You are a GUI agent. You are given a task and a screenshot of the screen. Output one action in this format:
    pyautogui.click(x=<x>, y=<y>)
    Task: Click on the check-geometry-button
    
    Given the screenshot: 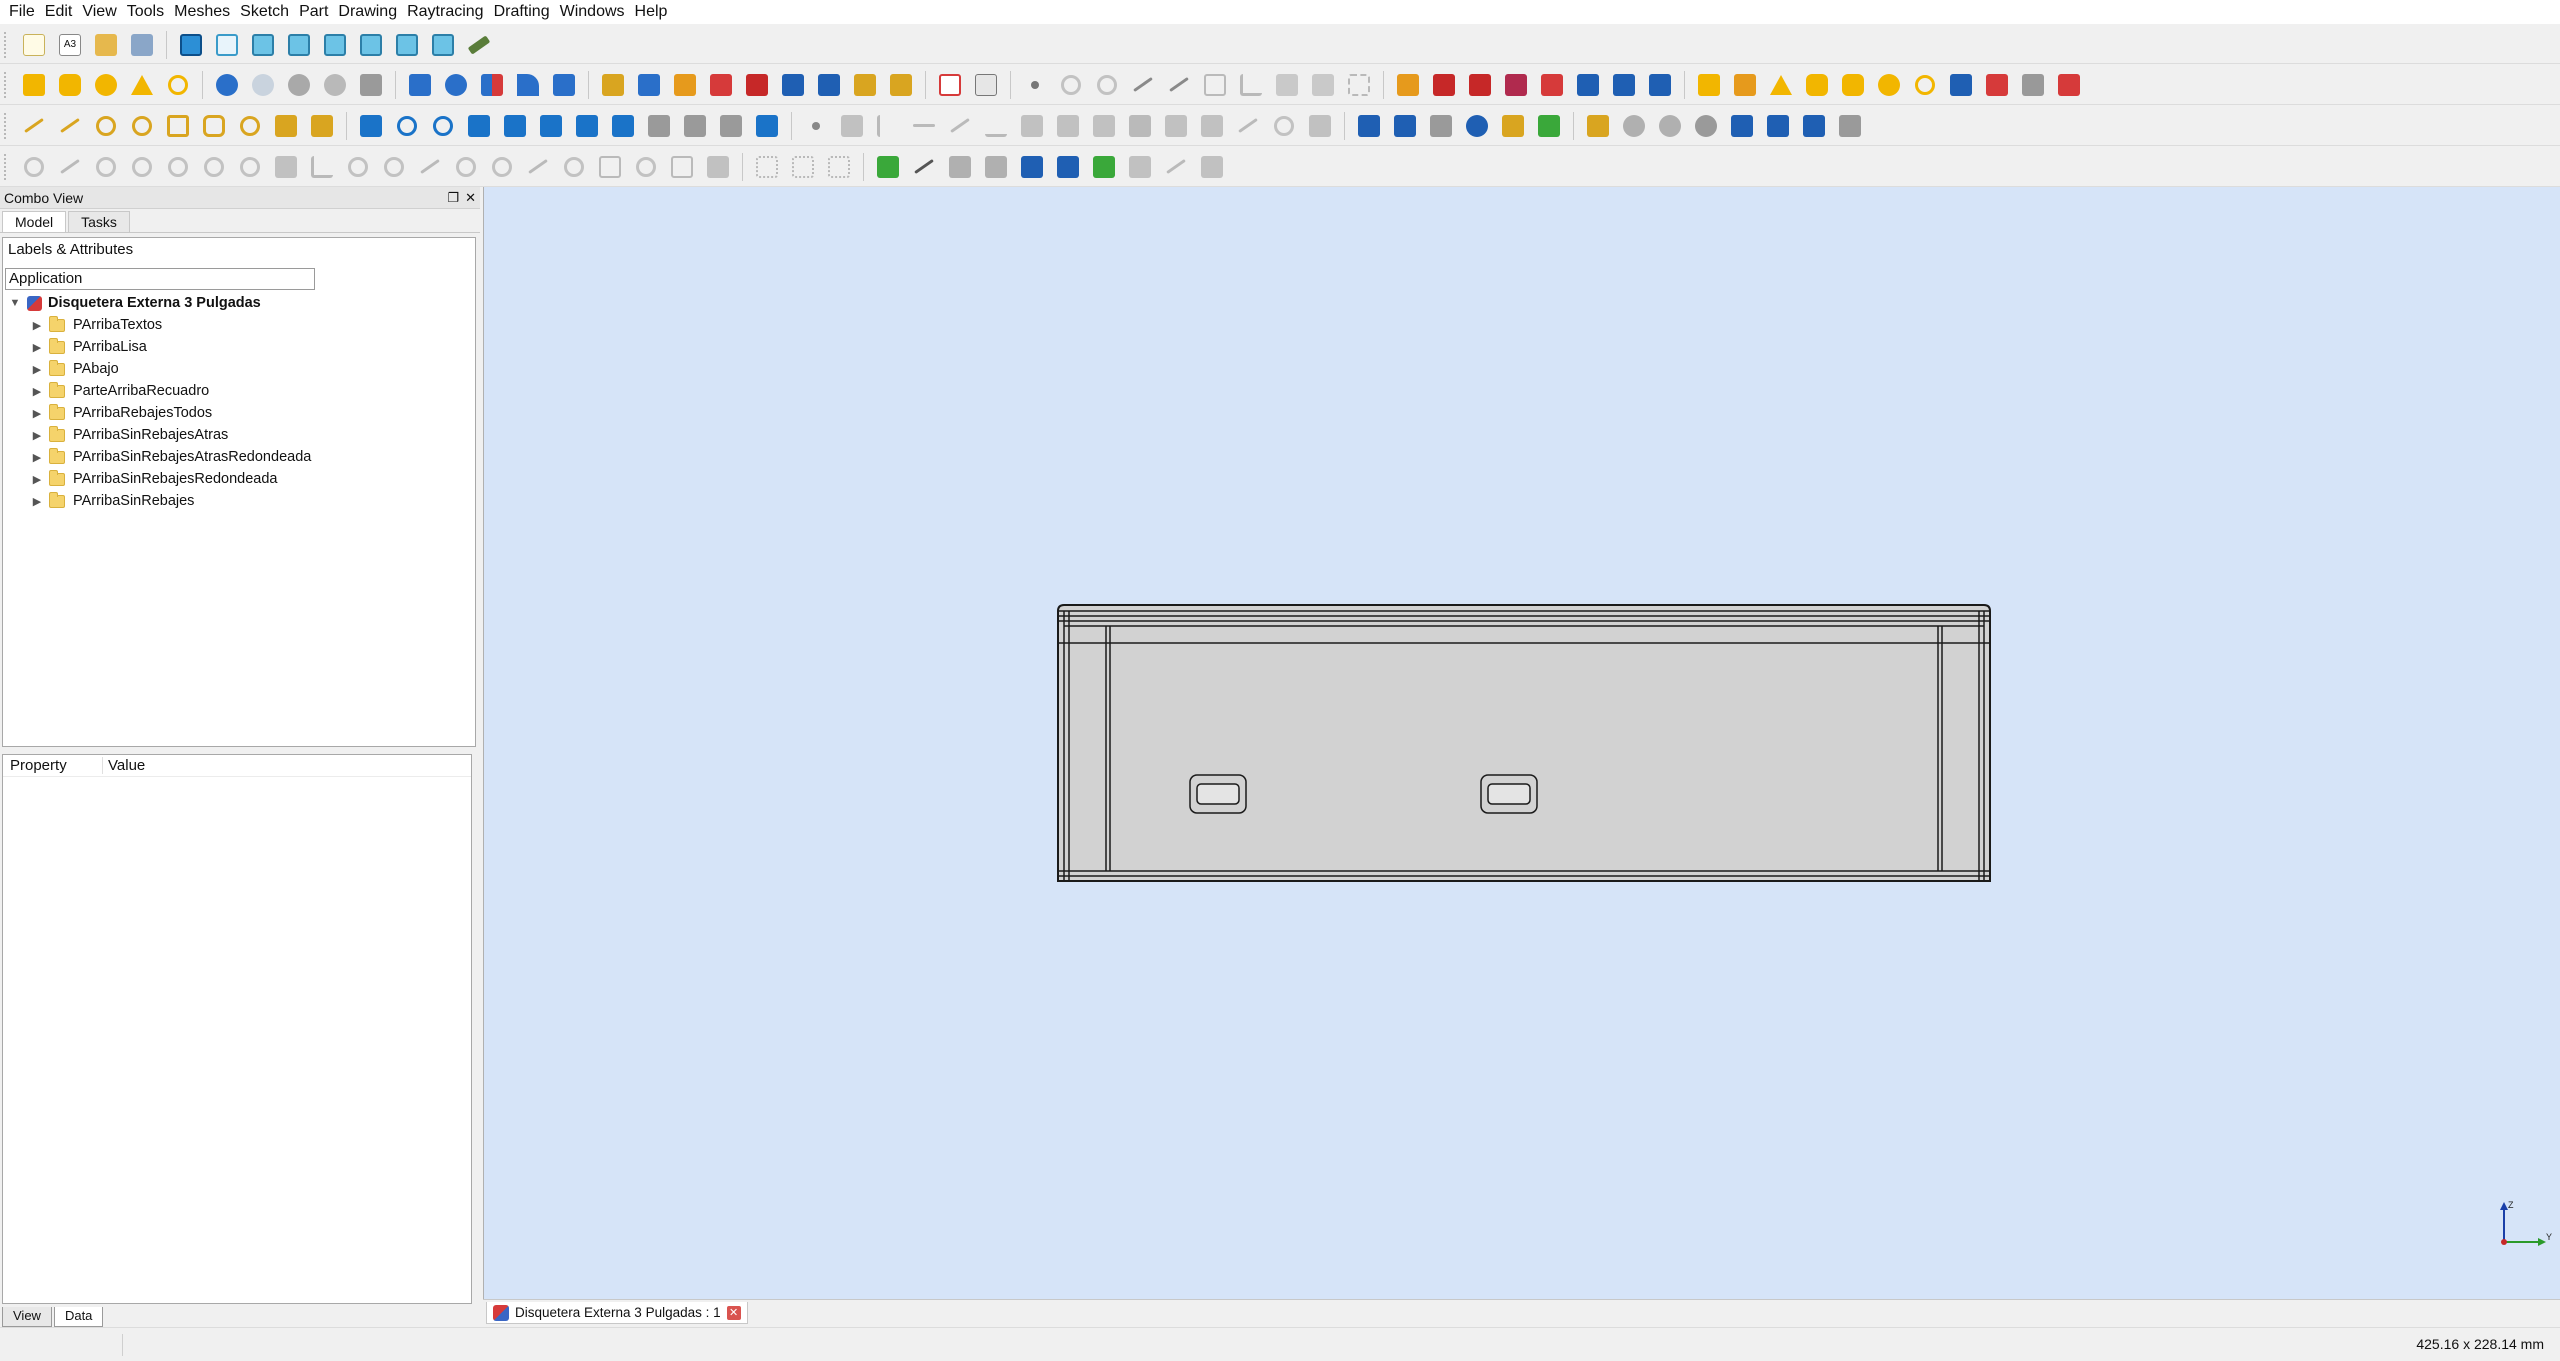 What is the action you would take?
    pyautogui.click(x=901, y=85)
    